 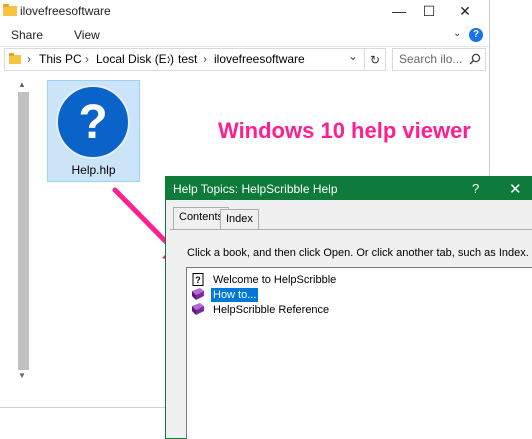 I want to click on help-dialog-close-button: ✕, so click(x=515, y=189).